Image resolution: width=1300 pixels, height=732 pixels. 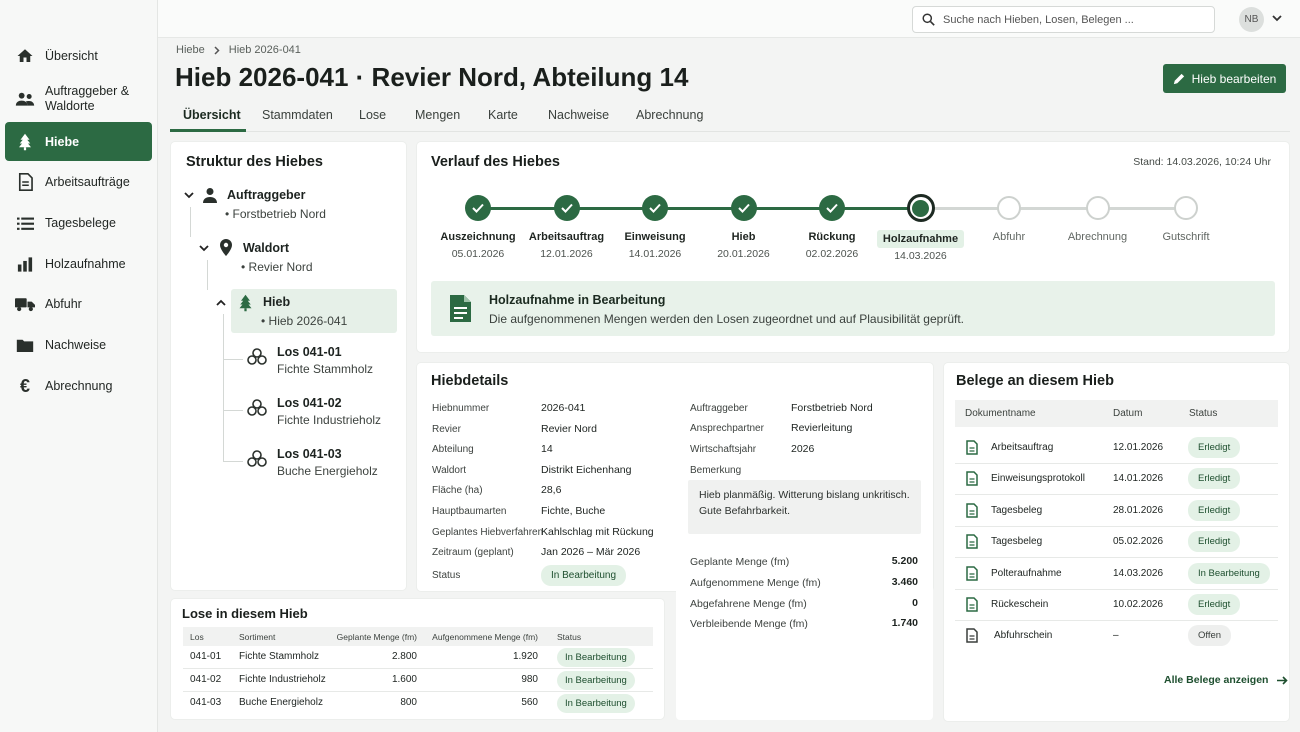 I want to click on document-date: –, so click(x=1116, y=636).